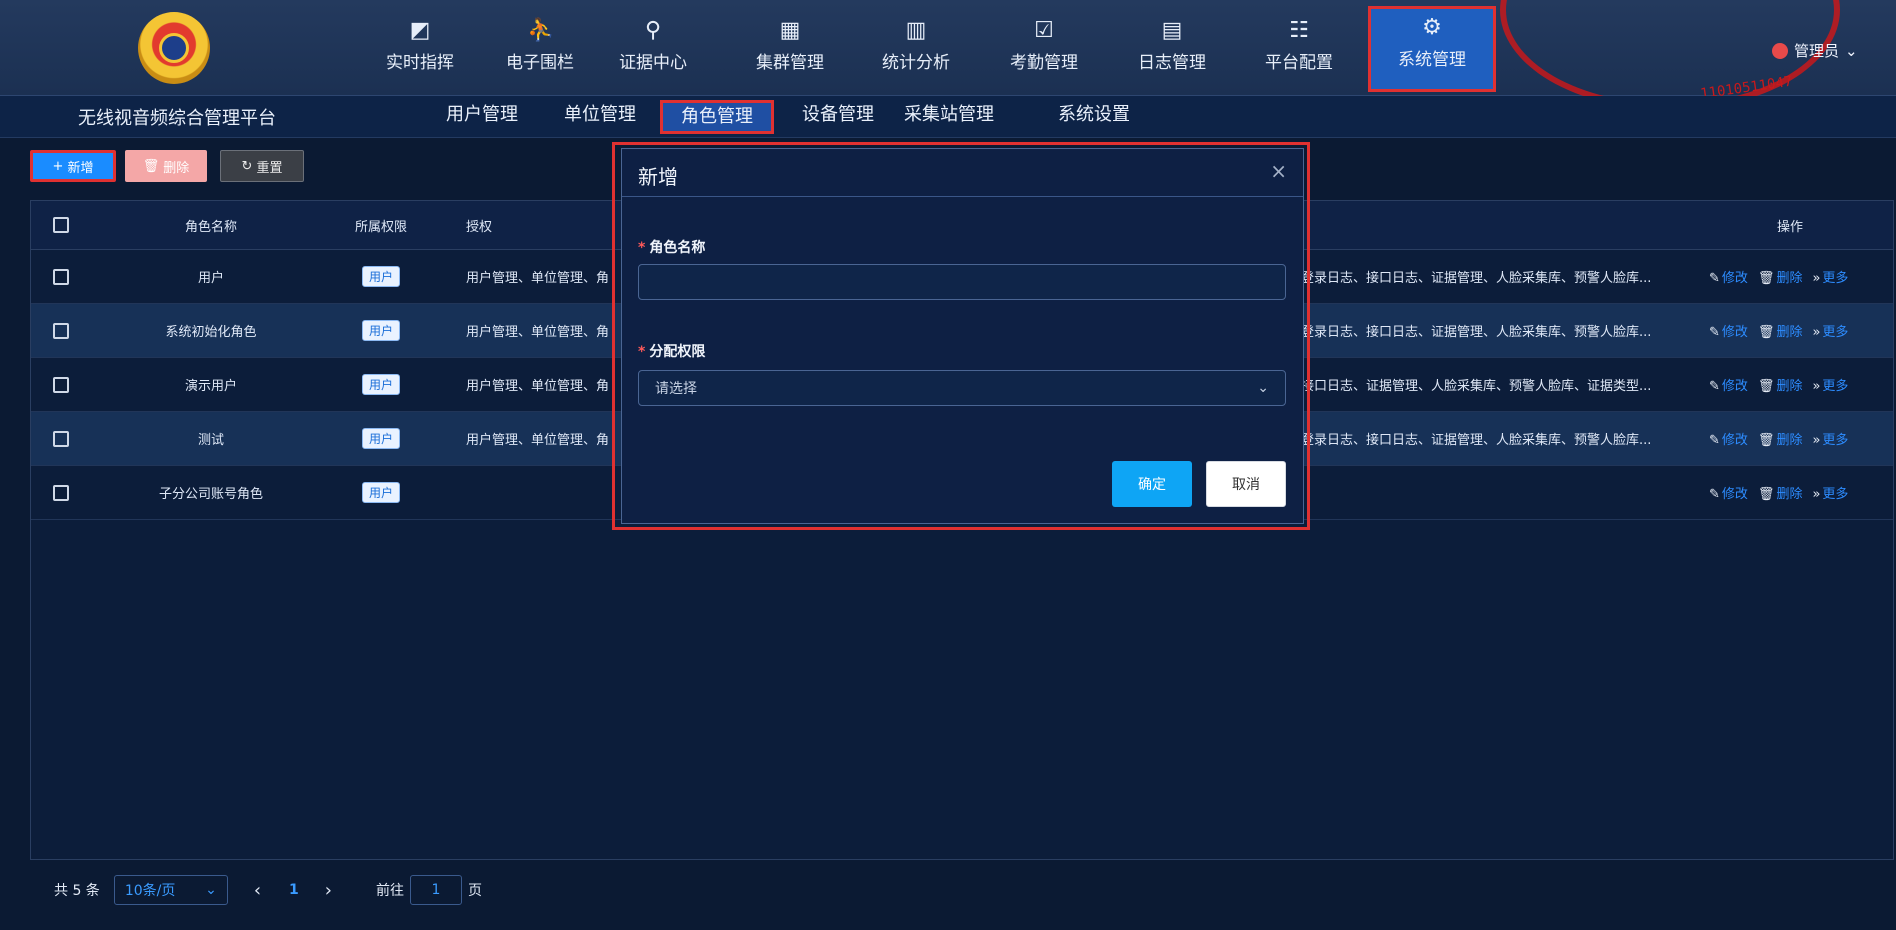  Describe the element at coordinates (1044, 30) in the screenshot. I see `calendar-check-icon: ☑` at that location.